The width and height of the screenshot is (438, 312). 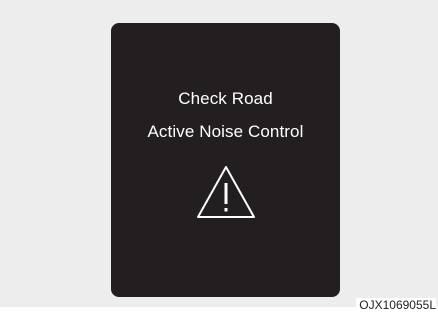 What do you see at coordinates (225, 98) in the screenshot?
I see `message-line-1: Check Road` at bounding box center [225, 98].